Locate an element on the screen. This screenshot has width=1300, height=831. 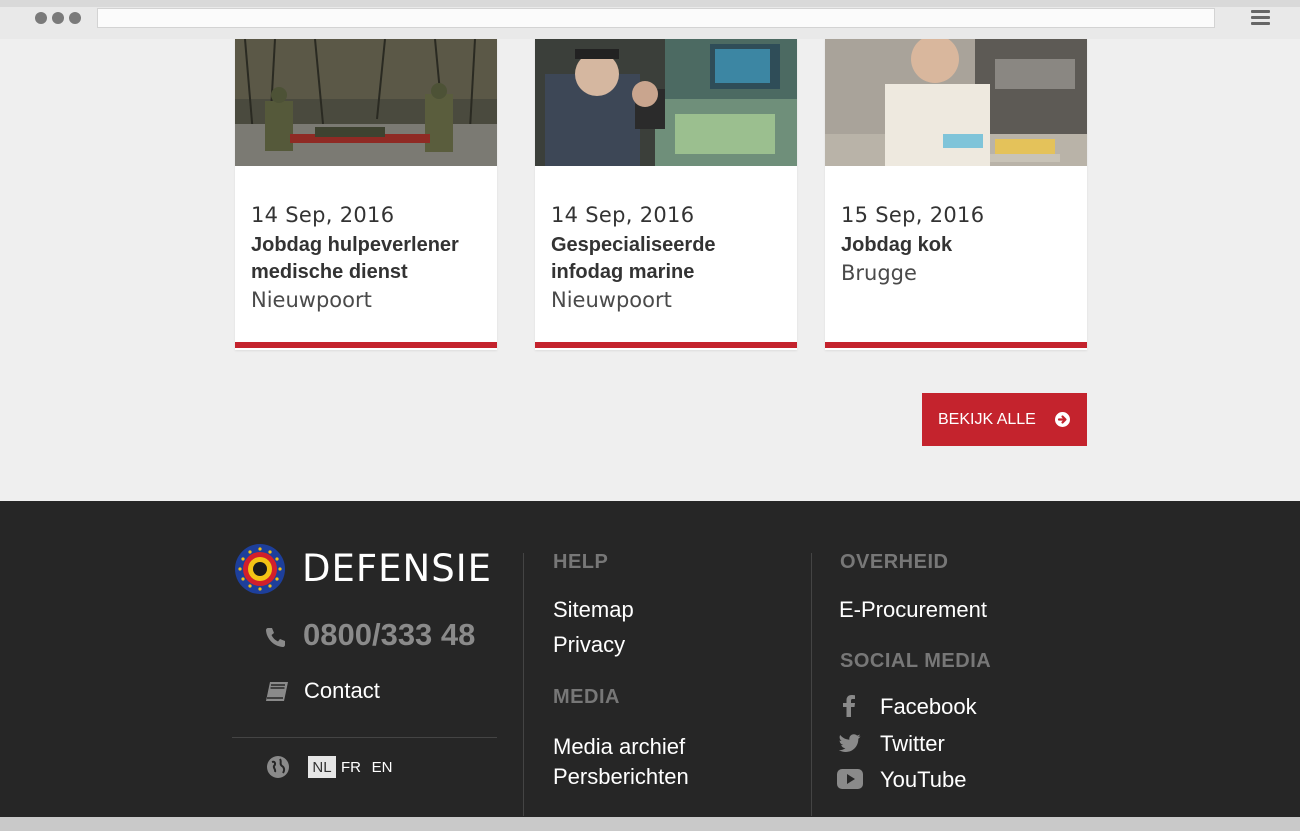
menu-icon is located at coordinates (1260, 18).